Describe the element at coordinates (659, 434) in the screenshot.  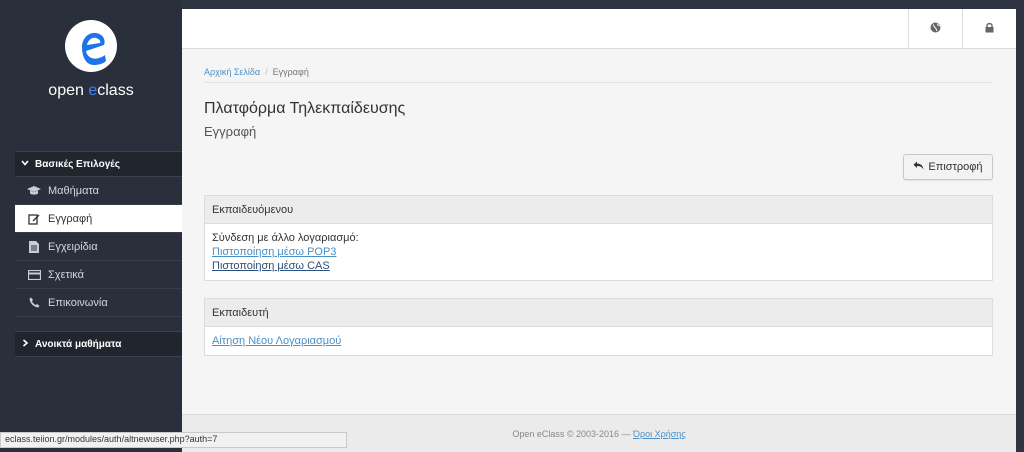
I see `terms-link: Όροι Χρήσης` at that location.